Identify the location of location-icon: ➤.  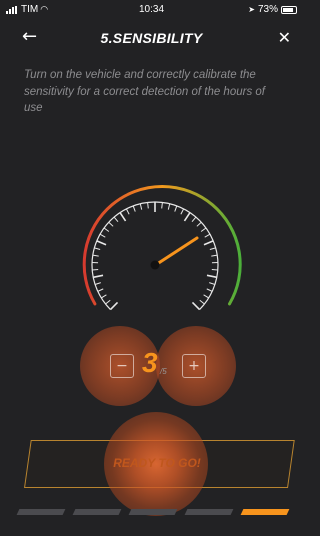
(251, 9).